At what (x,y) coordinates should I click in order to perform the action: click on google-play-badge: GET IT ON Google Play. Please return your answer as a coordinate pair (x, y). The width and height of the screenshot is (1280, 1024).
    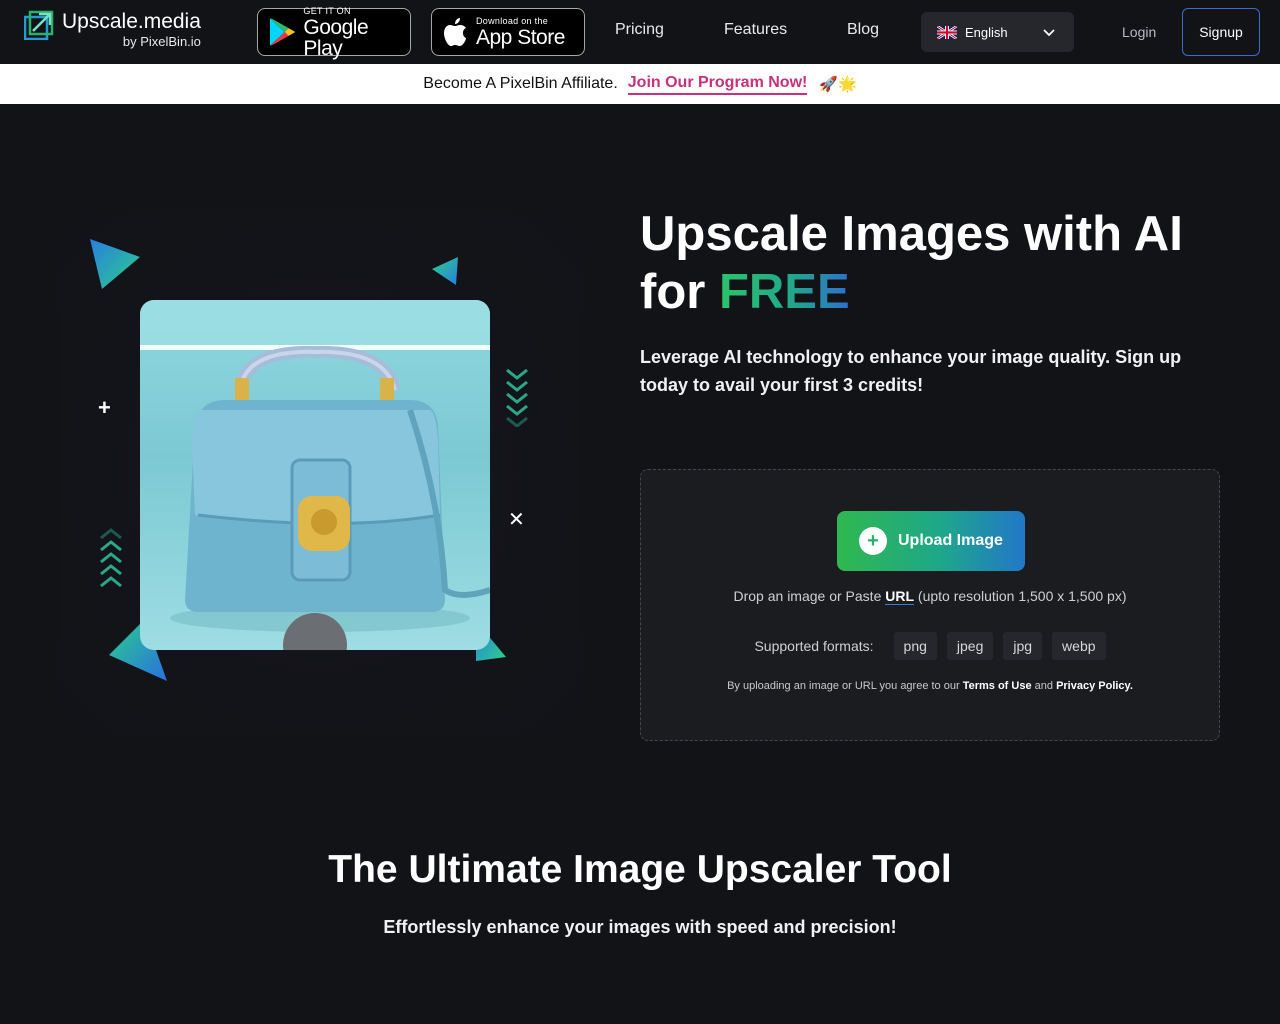
    Looking at the image, I should click on (334, 32).